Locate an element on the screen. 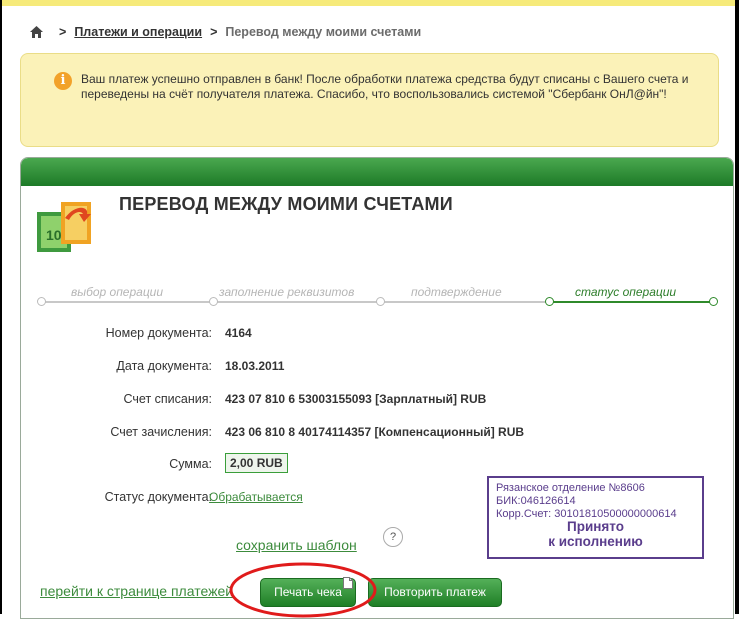 Image resolution: width=739 pixels, height=619 pixels. step-label-status: статус операции is located at coordinates (626, 292).